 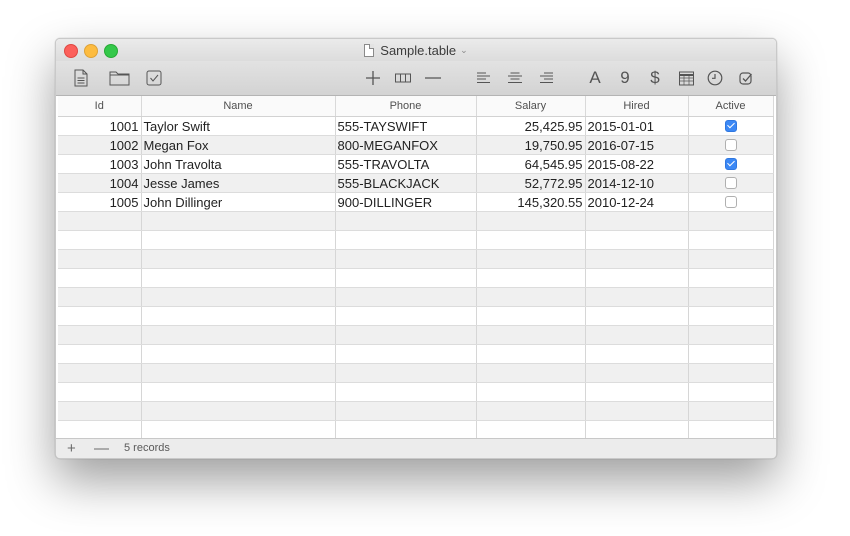 I want to click on cell-hired: 2014-12-10, so click(x=637, y=183).